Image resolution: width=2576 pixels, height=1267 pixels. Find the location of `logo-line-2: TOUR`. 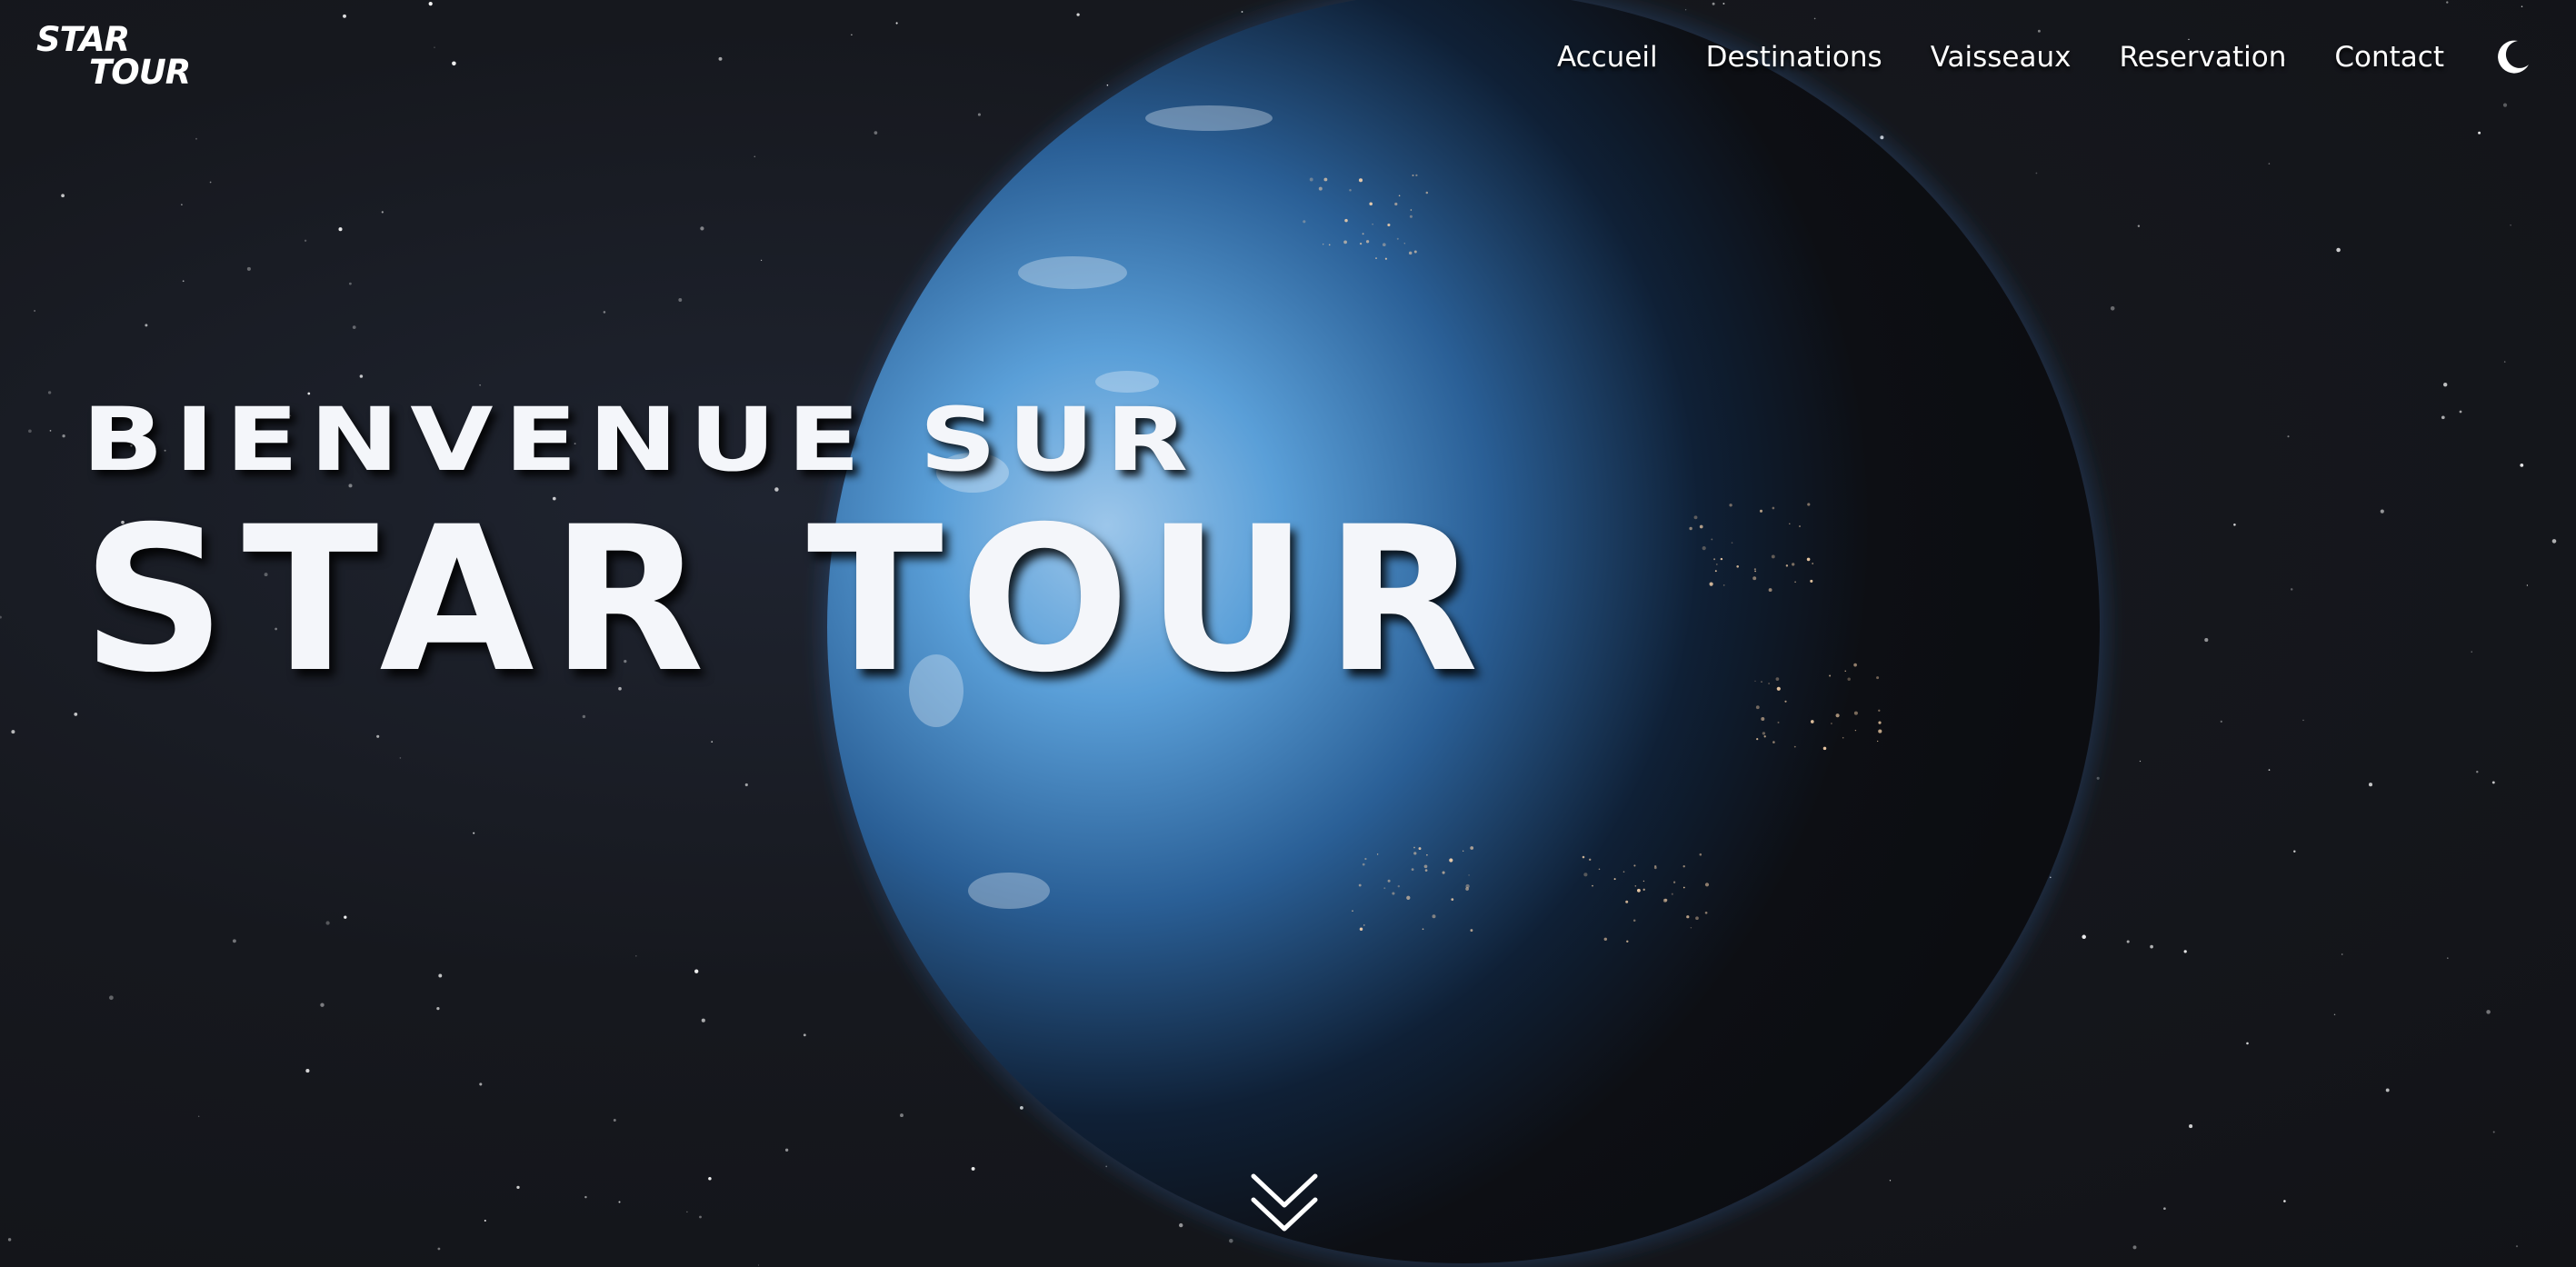

logo-line-2: TOUR is located at coordinates (140, 73).